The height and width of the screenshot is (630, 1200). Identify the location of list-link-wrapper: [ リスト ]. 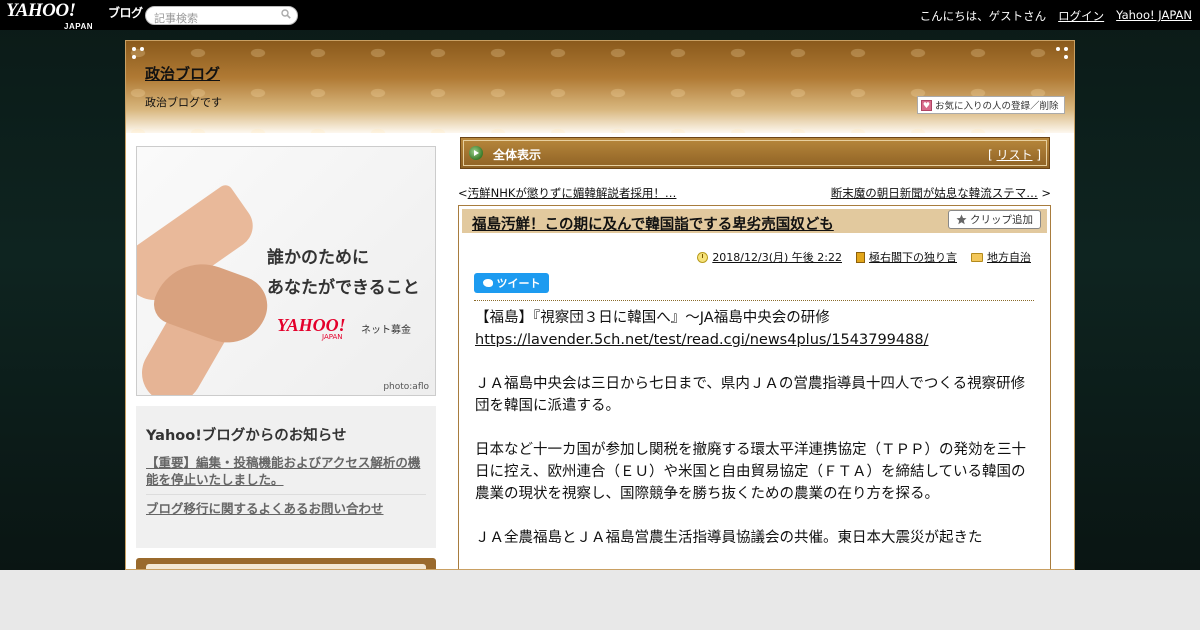
(1014, 154).